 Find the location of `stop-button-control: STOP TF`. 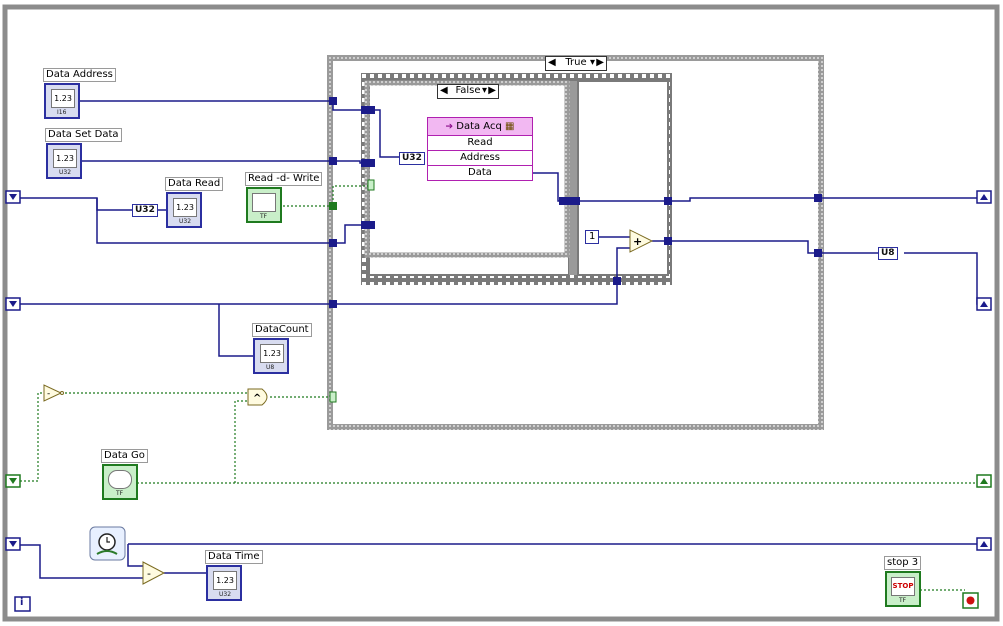

stop-button-control: STOP TF is located at coordinates (903, 589).